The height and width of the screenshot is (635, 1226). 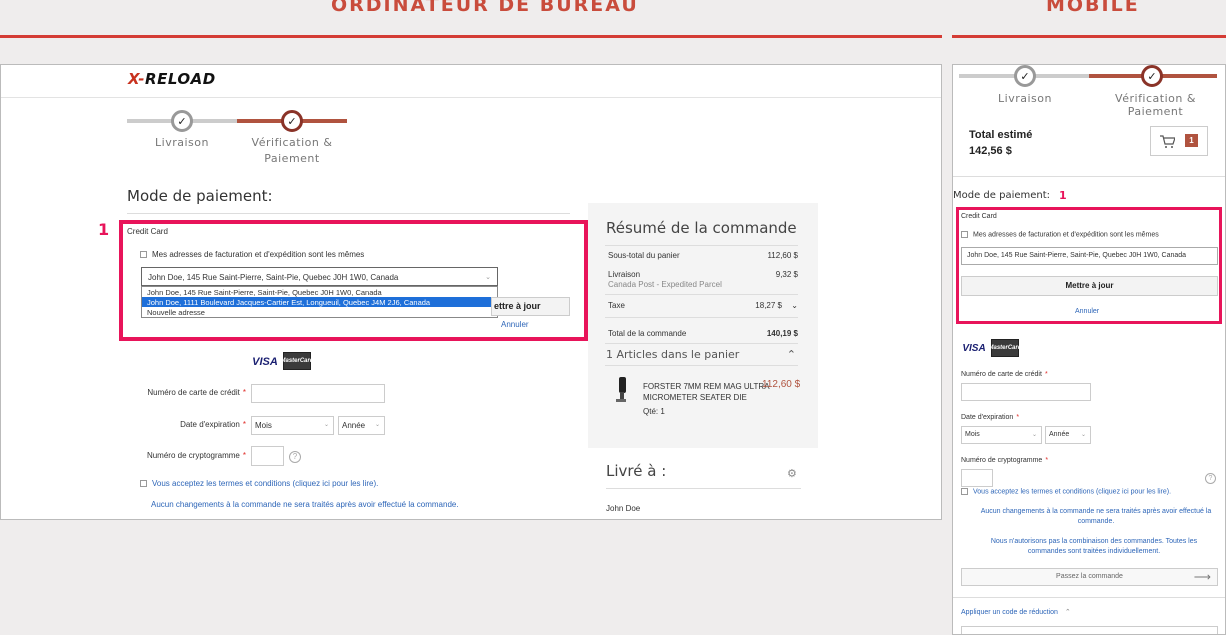 I want to click on product-price: 112,60 $, so click(x=781, y=384).